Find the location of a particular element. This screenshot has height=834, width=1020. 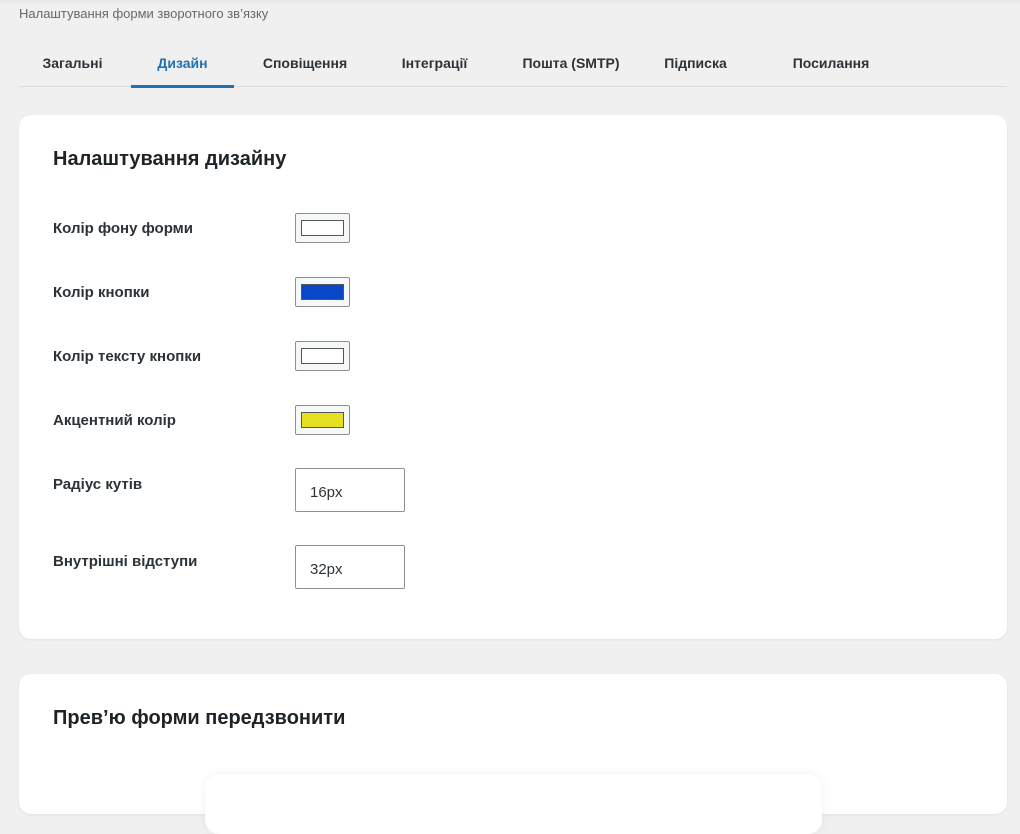

form-bg-color-fill is located at coordinates (322, 228).